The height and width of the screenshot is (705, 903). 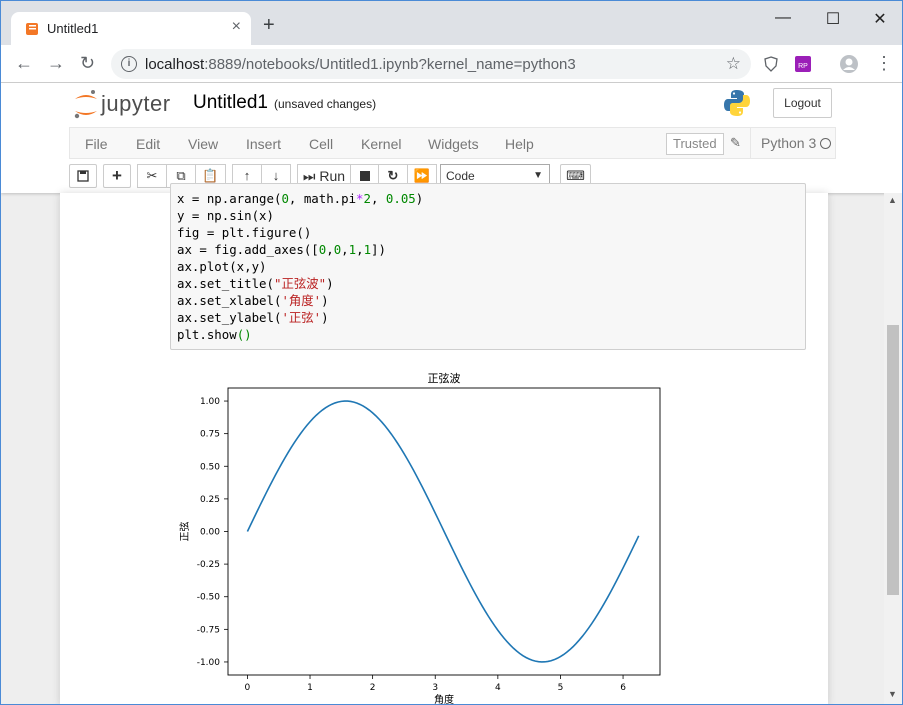 What do you see at coordinates (460, 176) in the screenshot?
I see `cell-type-value: Code` at bounding box center [460, 176].